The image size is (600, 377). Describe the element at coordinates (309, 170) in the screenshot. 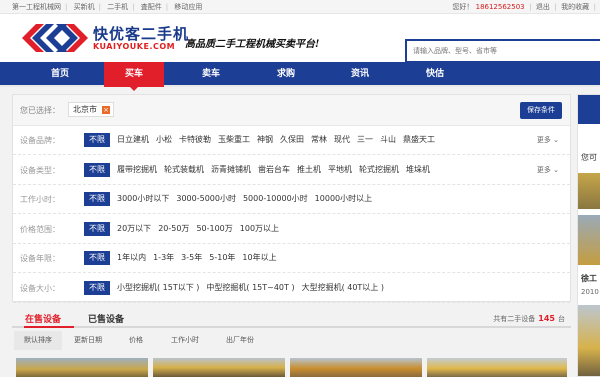

I see `filter-option: 推土机` at that location.